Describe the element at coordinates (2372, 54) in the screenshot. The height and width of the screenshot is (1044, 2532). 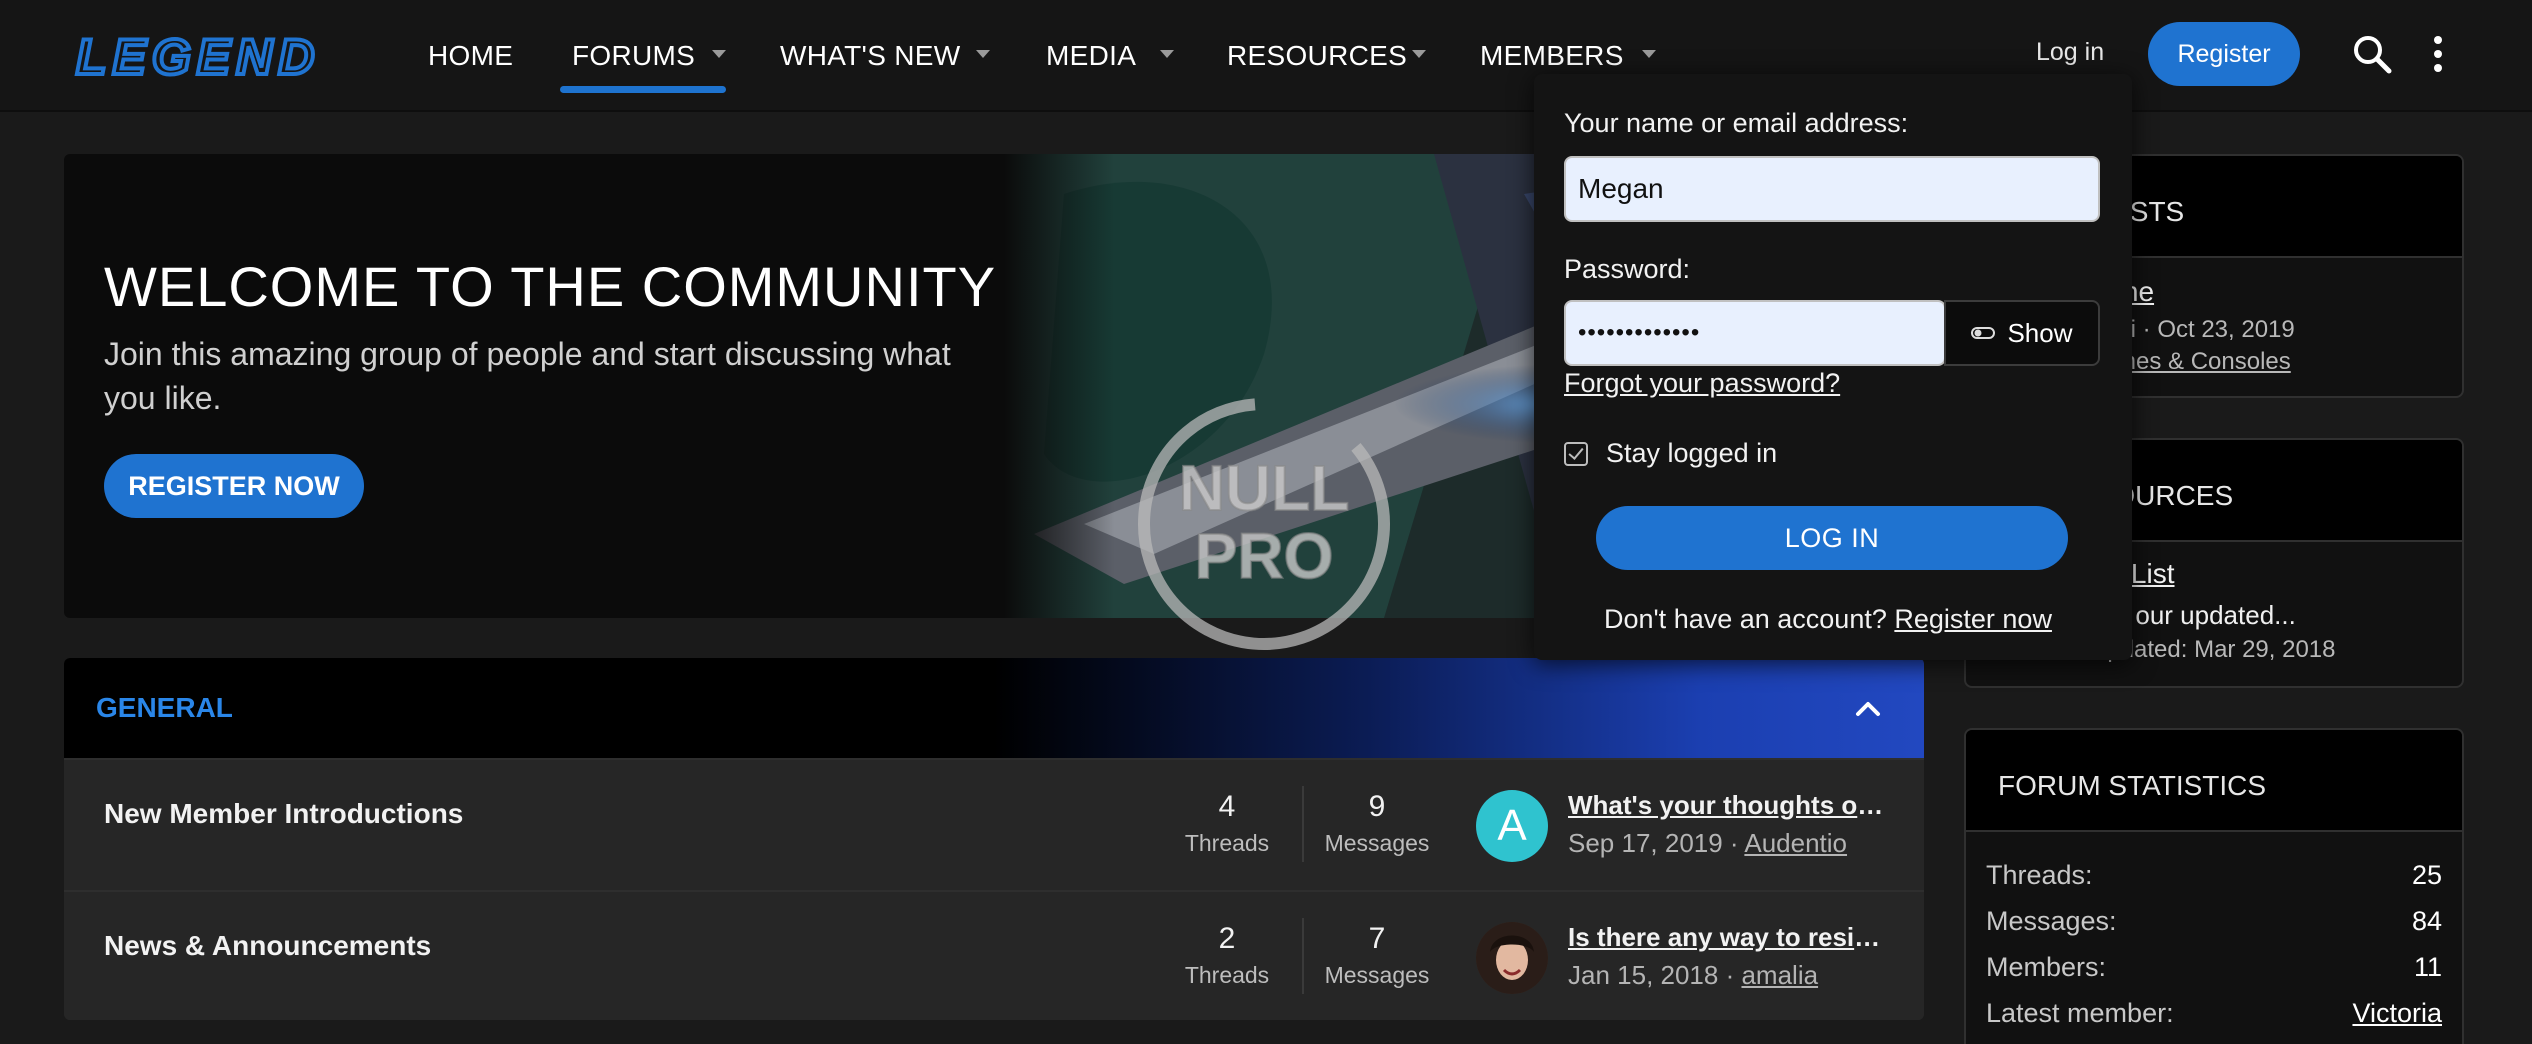
I see `search-icon` at that location.